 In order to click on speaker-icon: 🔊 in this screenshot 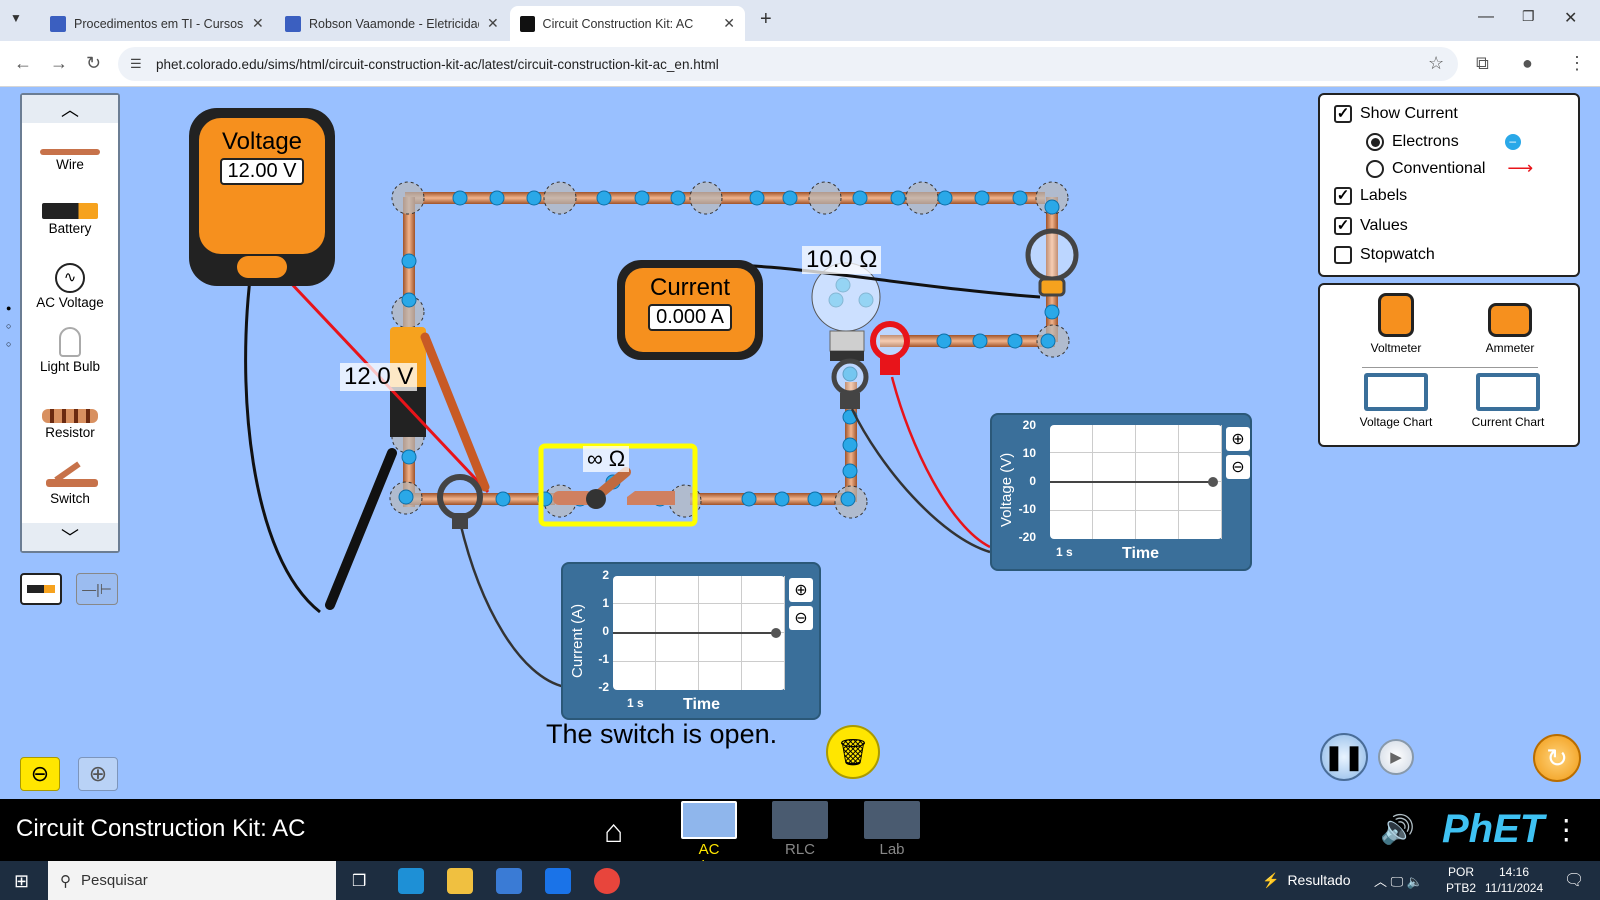, I will do `click(1397, 829)`.